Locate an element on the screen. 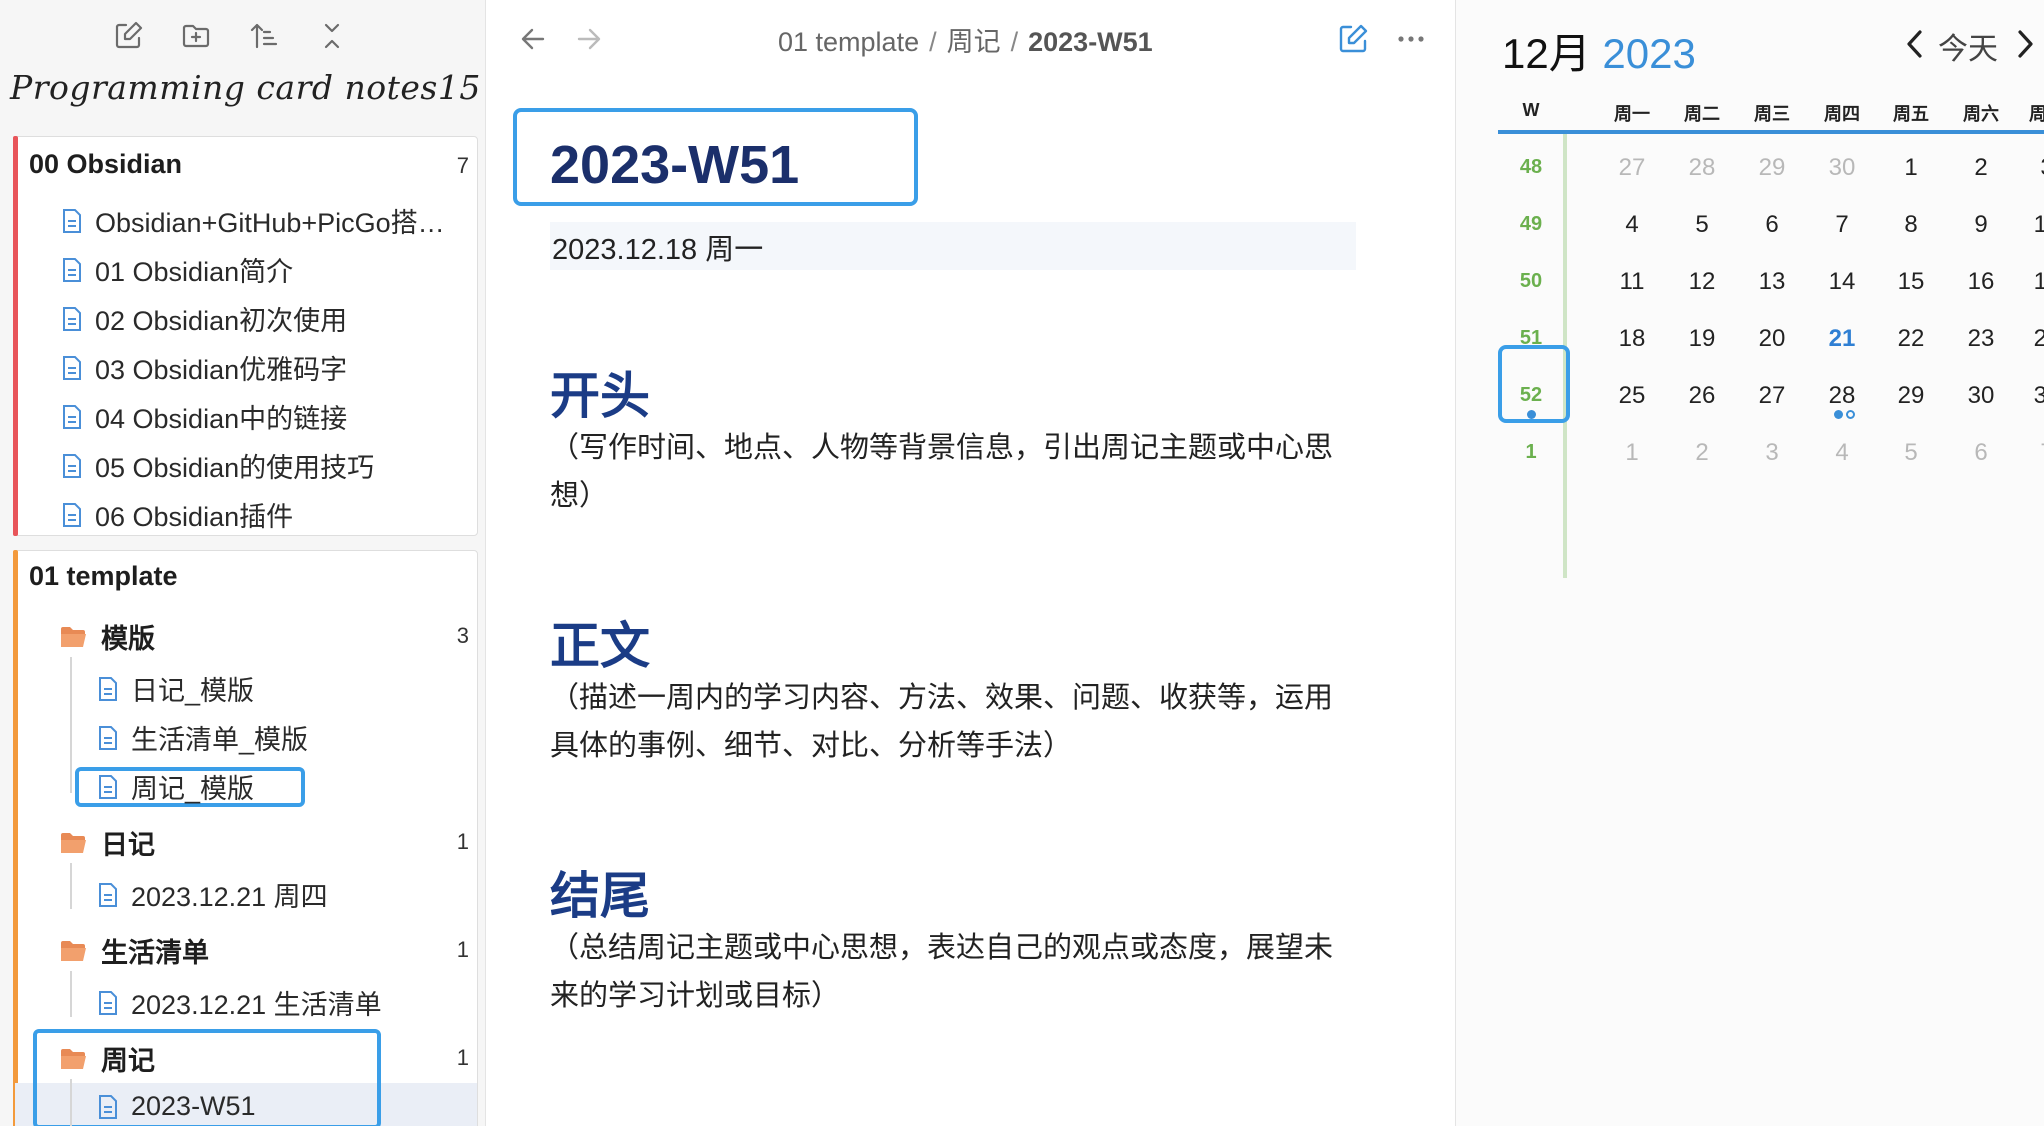 The image size is (2044, 1126). week-number: 52 is located at coordinates (1531, 395).